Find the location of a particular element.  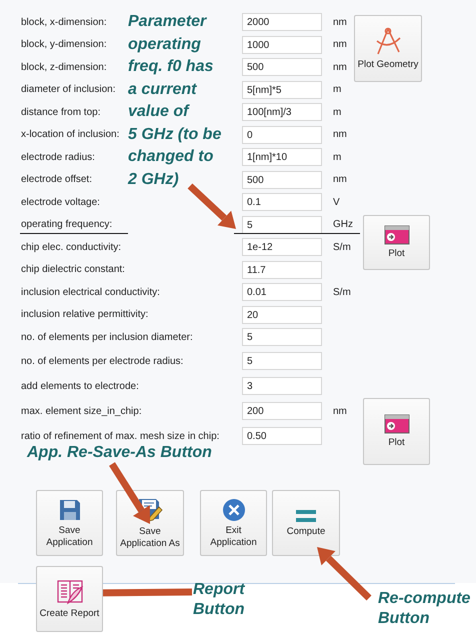

report-button: Create Report is located at coordinates (69, 599).